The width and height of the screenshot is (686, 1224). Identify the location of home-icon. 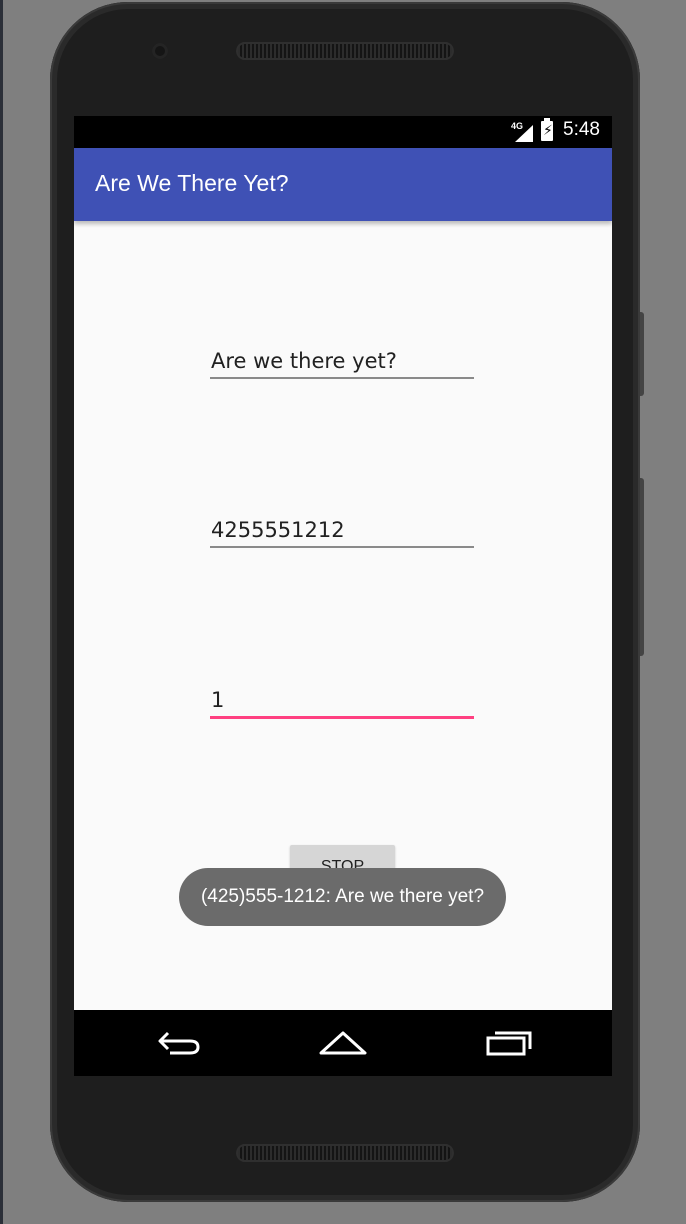
(343, 1043).